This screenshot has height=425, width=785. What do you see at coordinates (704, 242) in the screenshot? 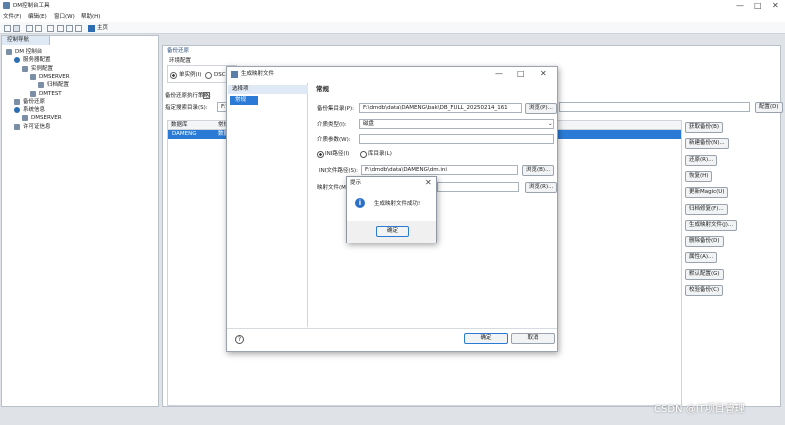
I see `action-button: 删除备份(D)` at bounding box center [704, 242].